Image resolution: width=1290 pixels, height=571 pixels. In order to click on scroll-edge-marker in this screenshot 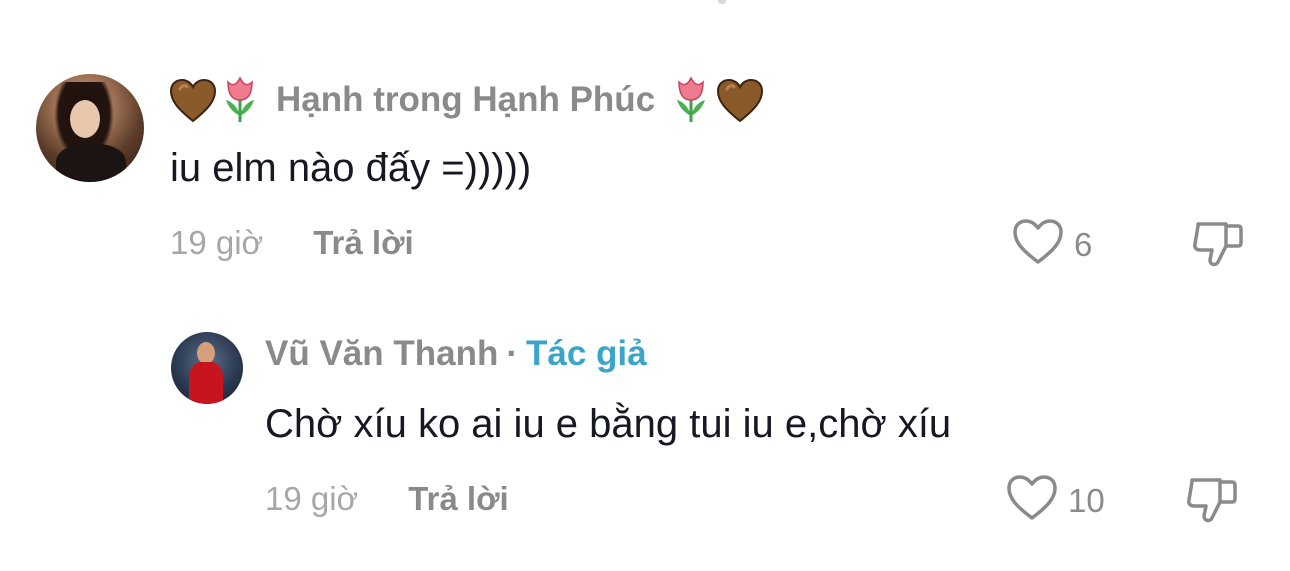, I will do `click(722, 2)`.